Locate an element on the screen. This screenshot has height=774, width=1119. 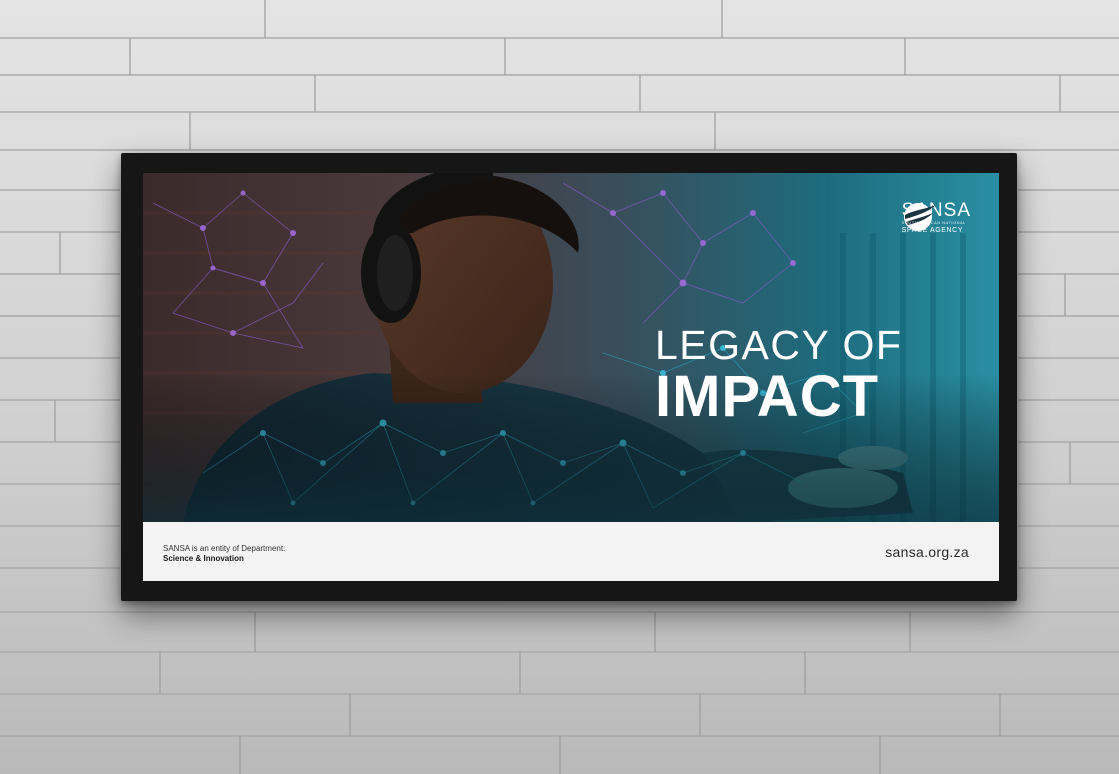
headline-line-1: LEGACY OF is located at coordinates (779, 345).